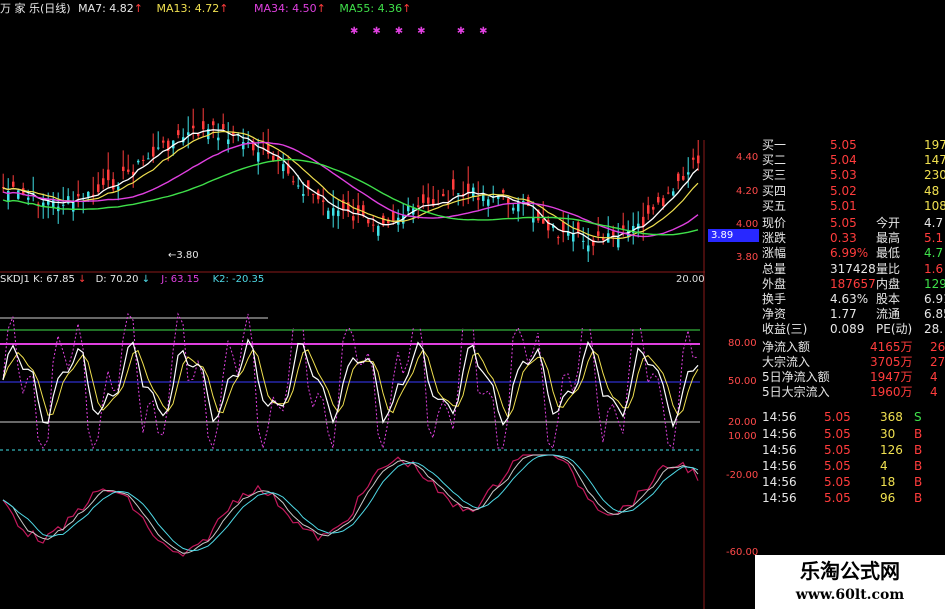  I want to click on flow-label: 5日净流入额, so click(796, 377).